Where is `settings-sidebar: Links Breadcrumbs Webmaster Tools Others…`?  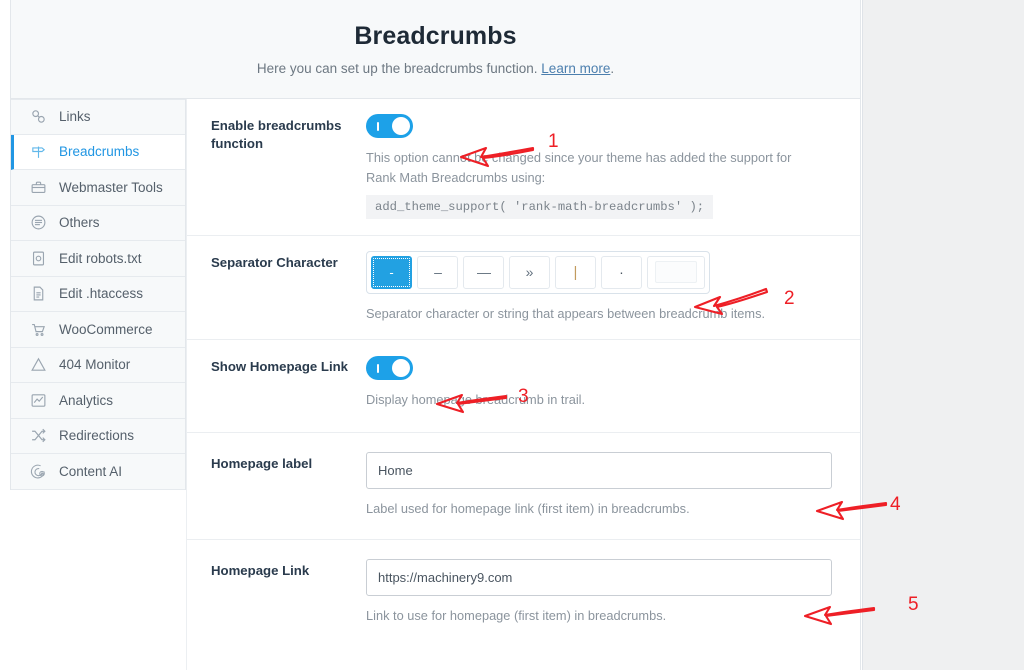
settings-sidebar: Links Breadcrumbs Webmaster Tools Others… is located at coordinates (98, 294).